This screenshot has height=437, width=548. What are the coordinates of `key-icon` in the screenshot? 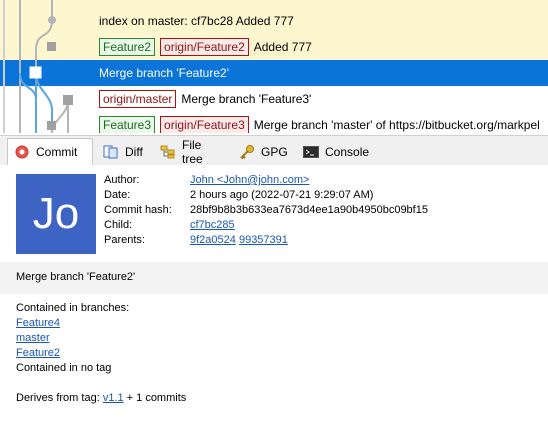 It's located at (247, 152).